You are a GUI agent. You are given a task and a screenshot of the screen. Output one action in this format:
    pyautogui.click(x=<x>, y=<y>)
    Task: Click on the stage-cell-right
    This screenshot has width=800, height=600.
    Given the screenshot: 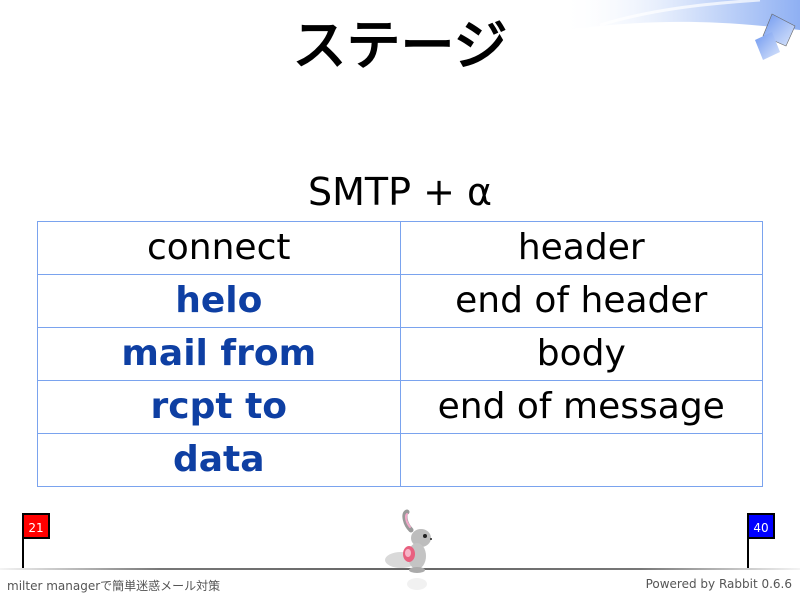 What is the action you would take?
    pyautogui.click(x=581, y=460)
    